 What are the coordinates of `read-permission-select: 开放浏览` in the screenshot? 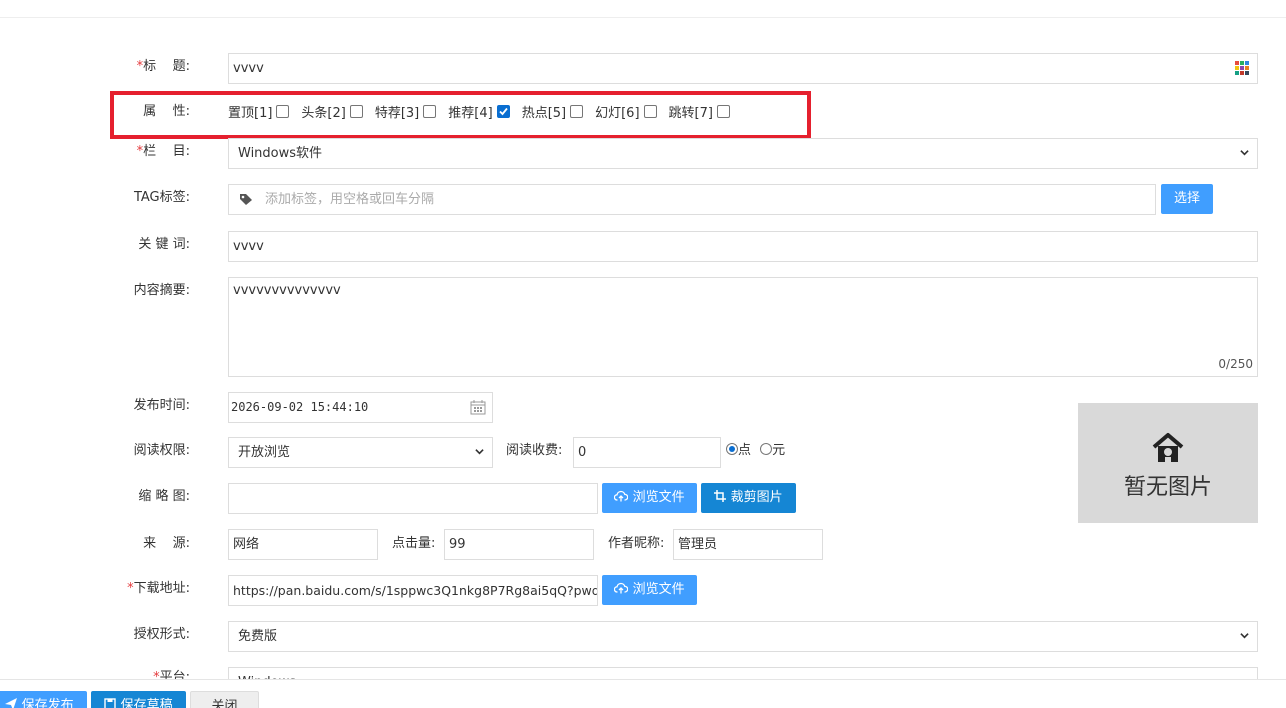 It's located at (360, 452).